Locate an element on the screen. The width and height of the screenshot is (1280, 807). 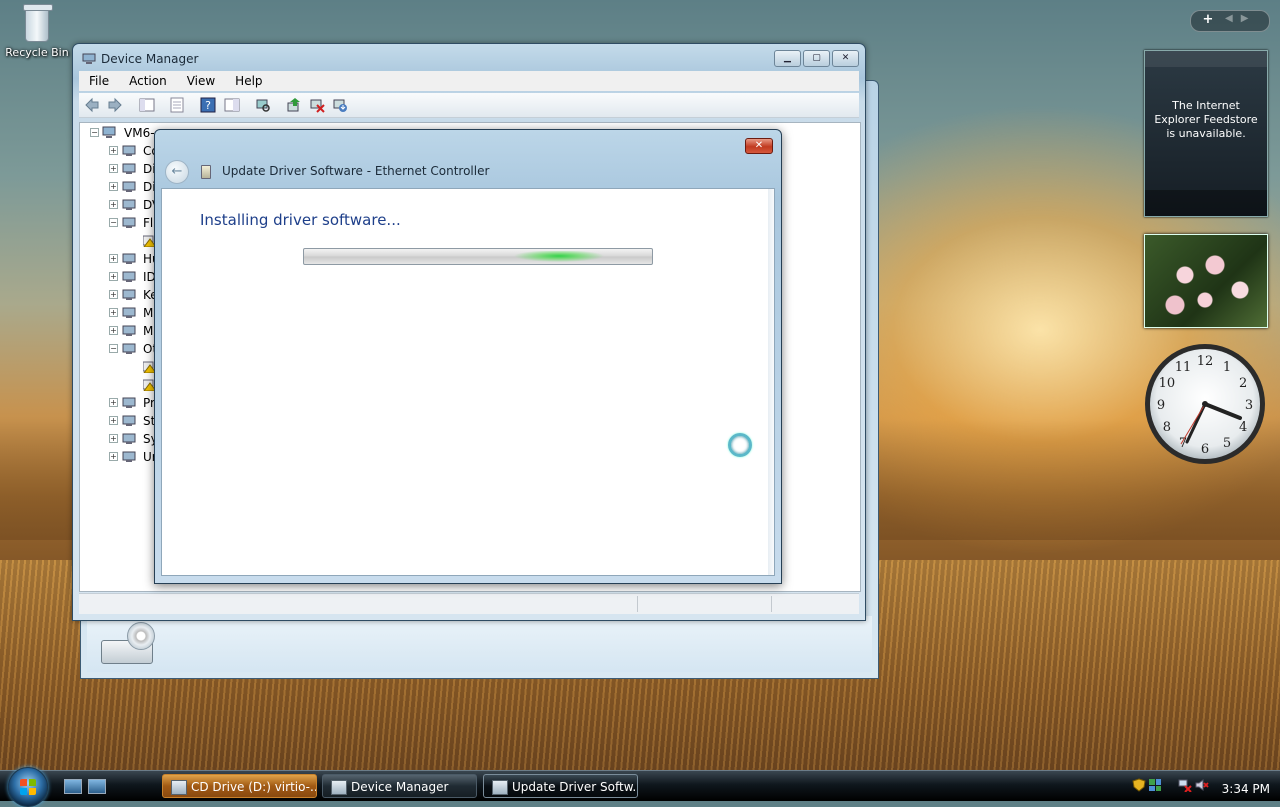
close-button: ✕ is located at coordinates (845, 58).